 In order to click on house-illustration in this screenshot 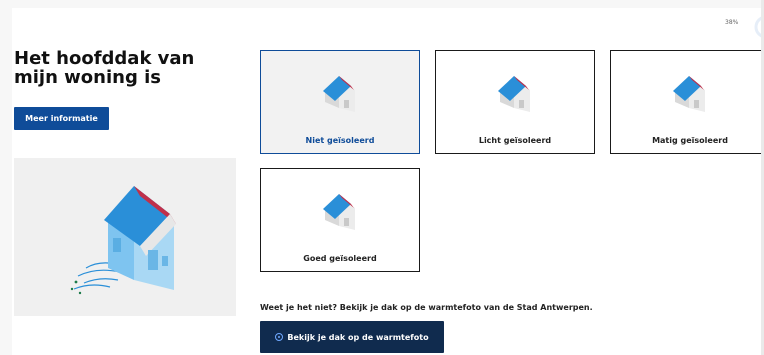, I will do `click(125, 237)`.